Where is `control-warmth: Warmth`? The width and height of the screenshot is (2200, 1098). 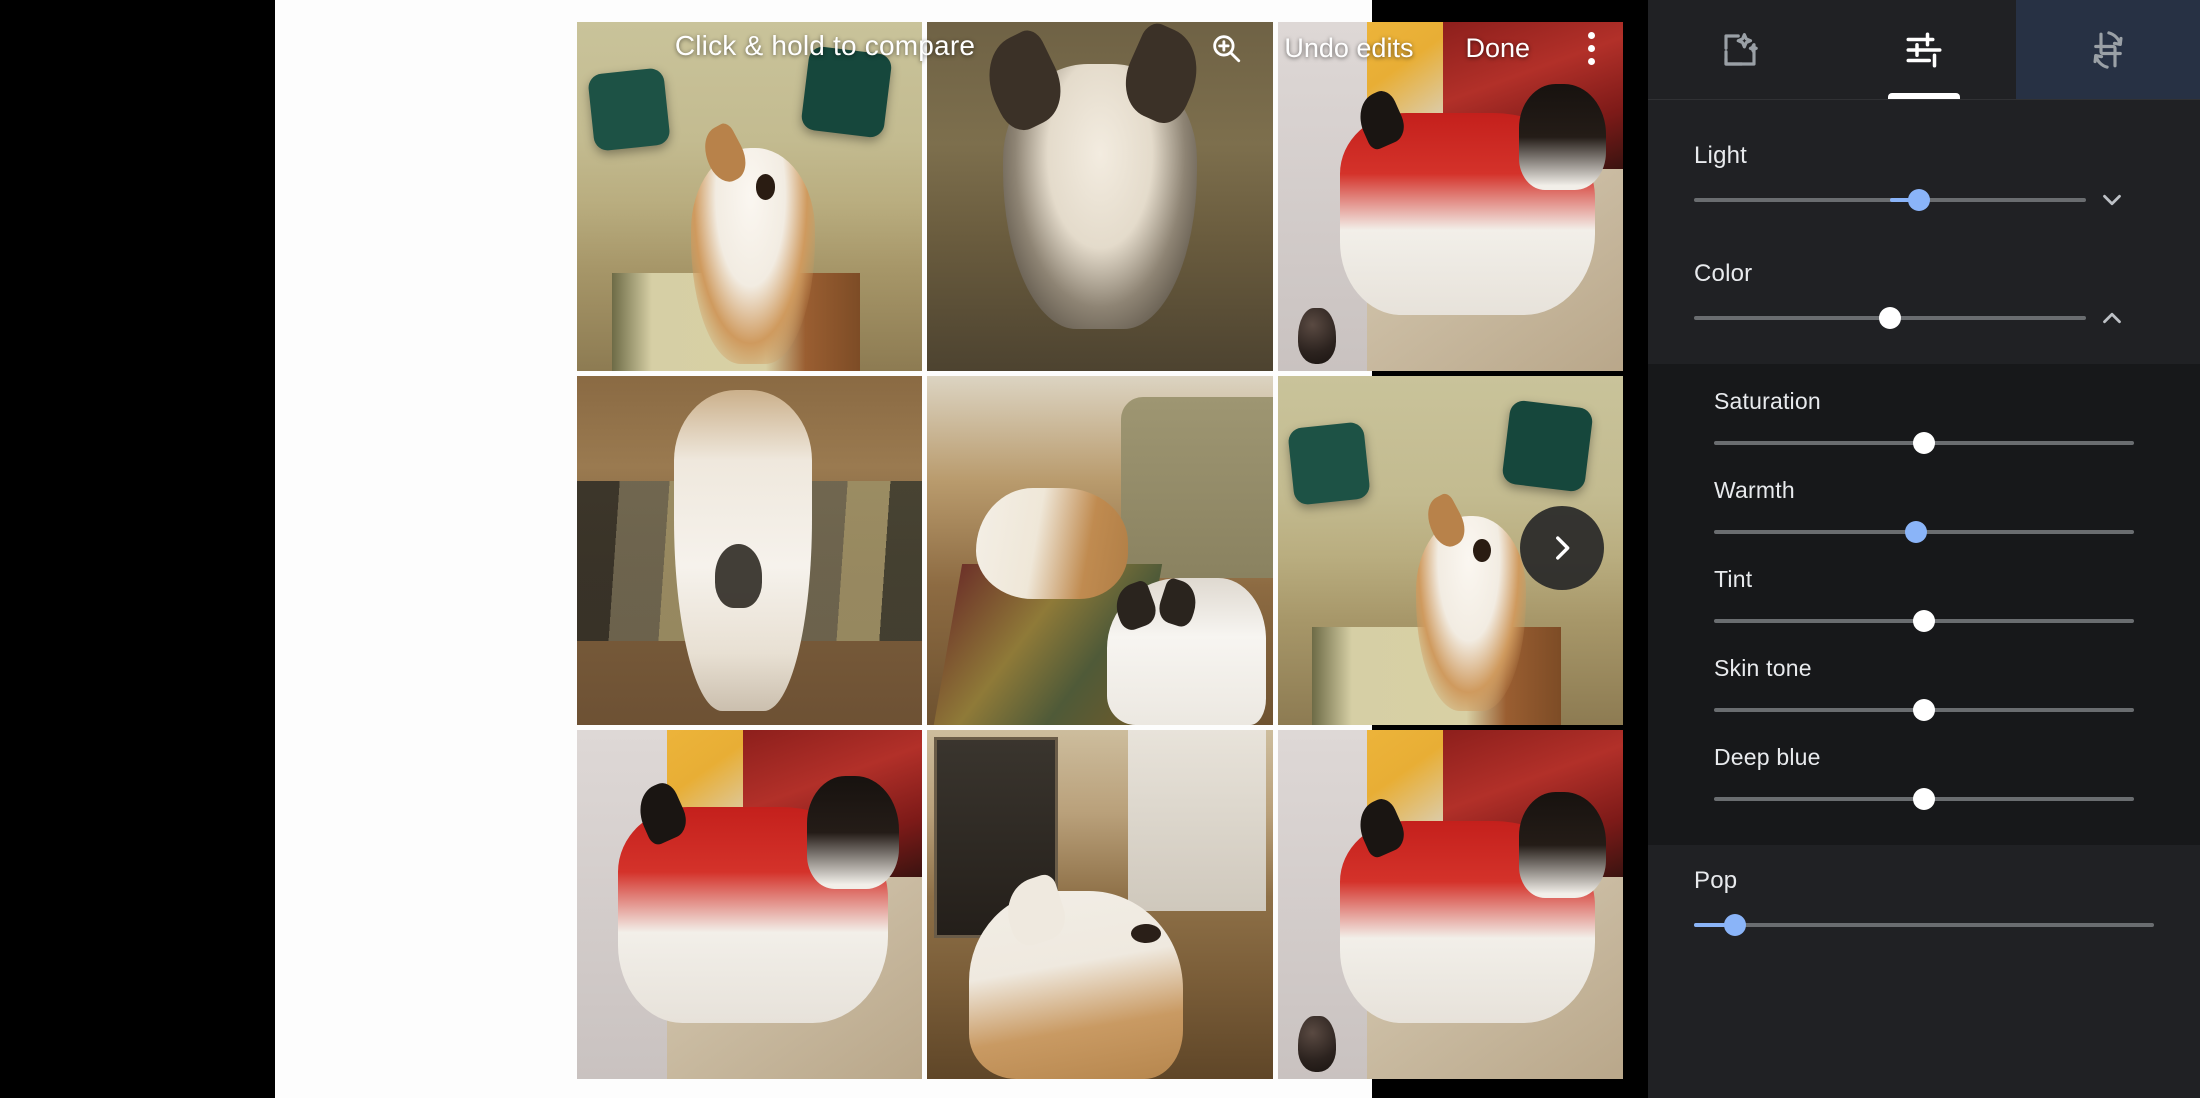
control-warmth: Warmth is located at coordinates (1924, 514).